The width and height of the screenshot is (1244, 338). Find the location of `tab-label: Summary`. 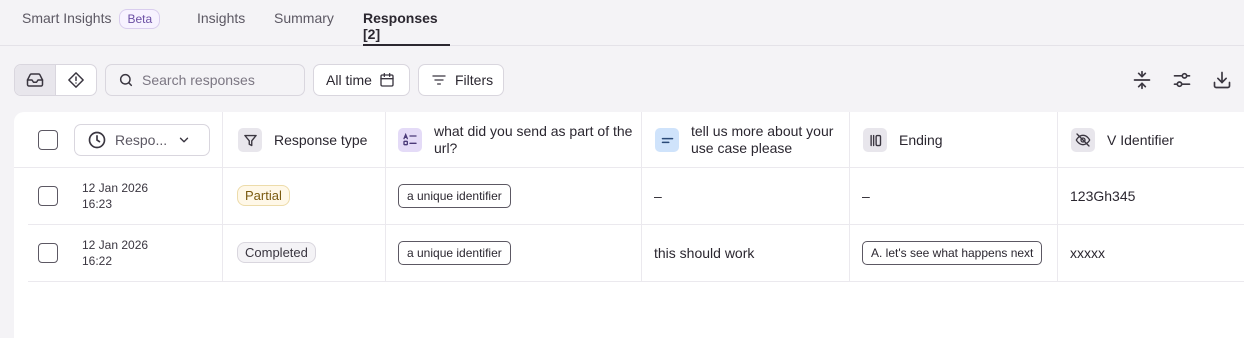

tab-label: Summary is located at coordinates (304, 18).